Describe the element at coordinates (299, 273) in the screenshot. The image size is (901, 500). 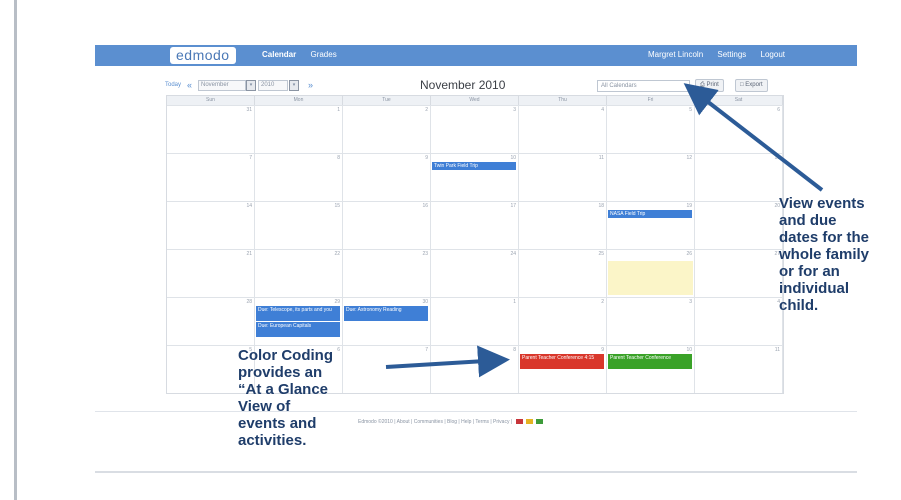
I see `day-cell: 22` at that location.